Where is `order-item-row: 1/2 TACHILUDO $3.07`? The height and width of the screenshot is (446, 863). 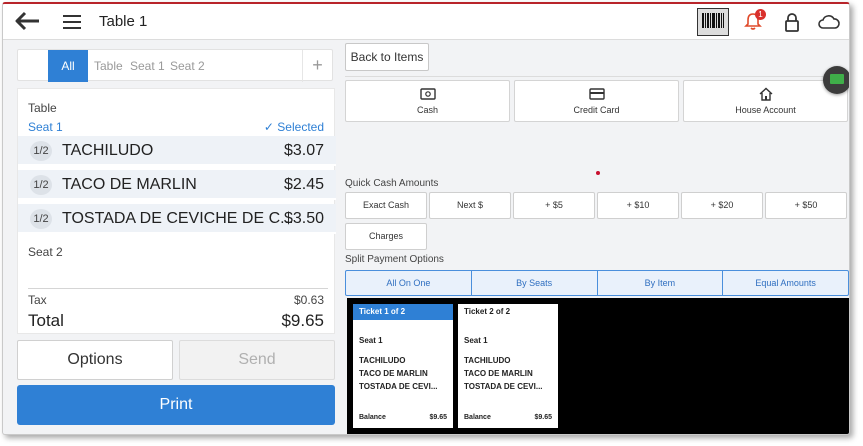
order-item-row: 1/2 TACHILUDO $3.07 is located at coordinates (177, 151).